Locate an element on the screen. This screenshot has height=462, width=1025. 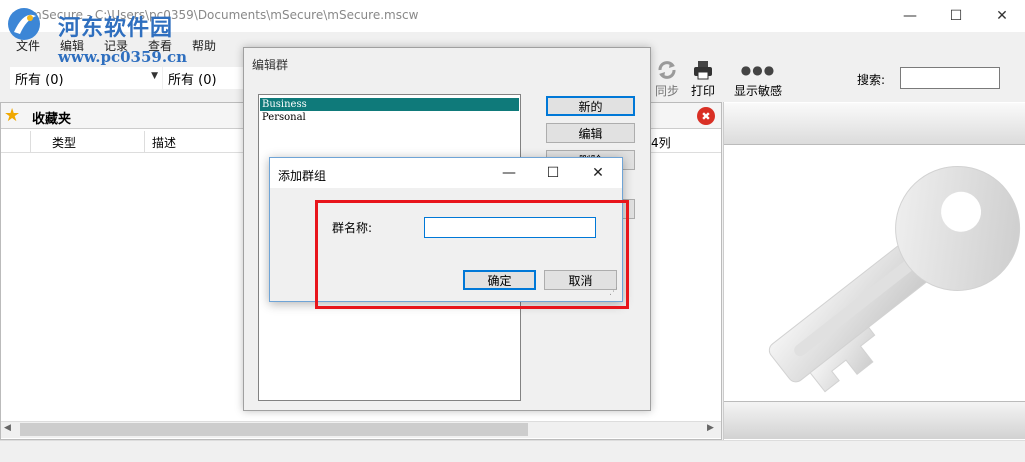
print-button: 打印 is located at coordinates (703, 78).